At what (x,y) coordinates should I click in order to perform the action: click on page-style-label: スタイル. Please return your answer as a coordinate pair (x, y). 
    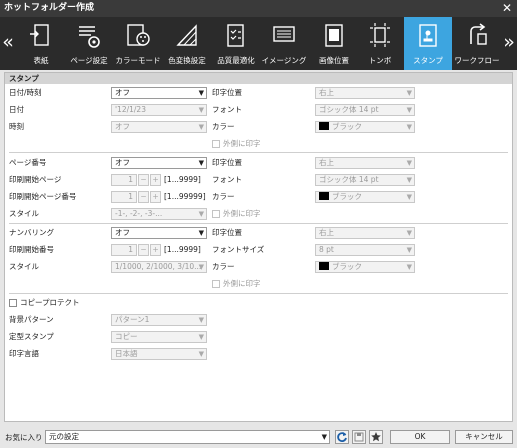
    Looking at the image, I should click on (24, 213).